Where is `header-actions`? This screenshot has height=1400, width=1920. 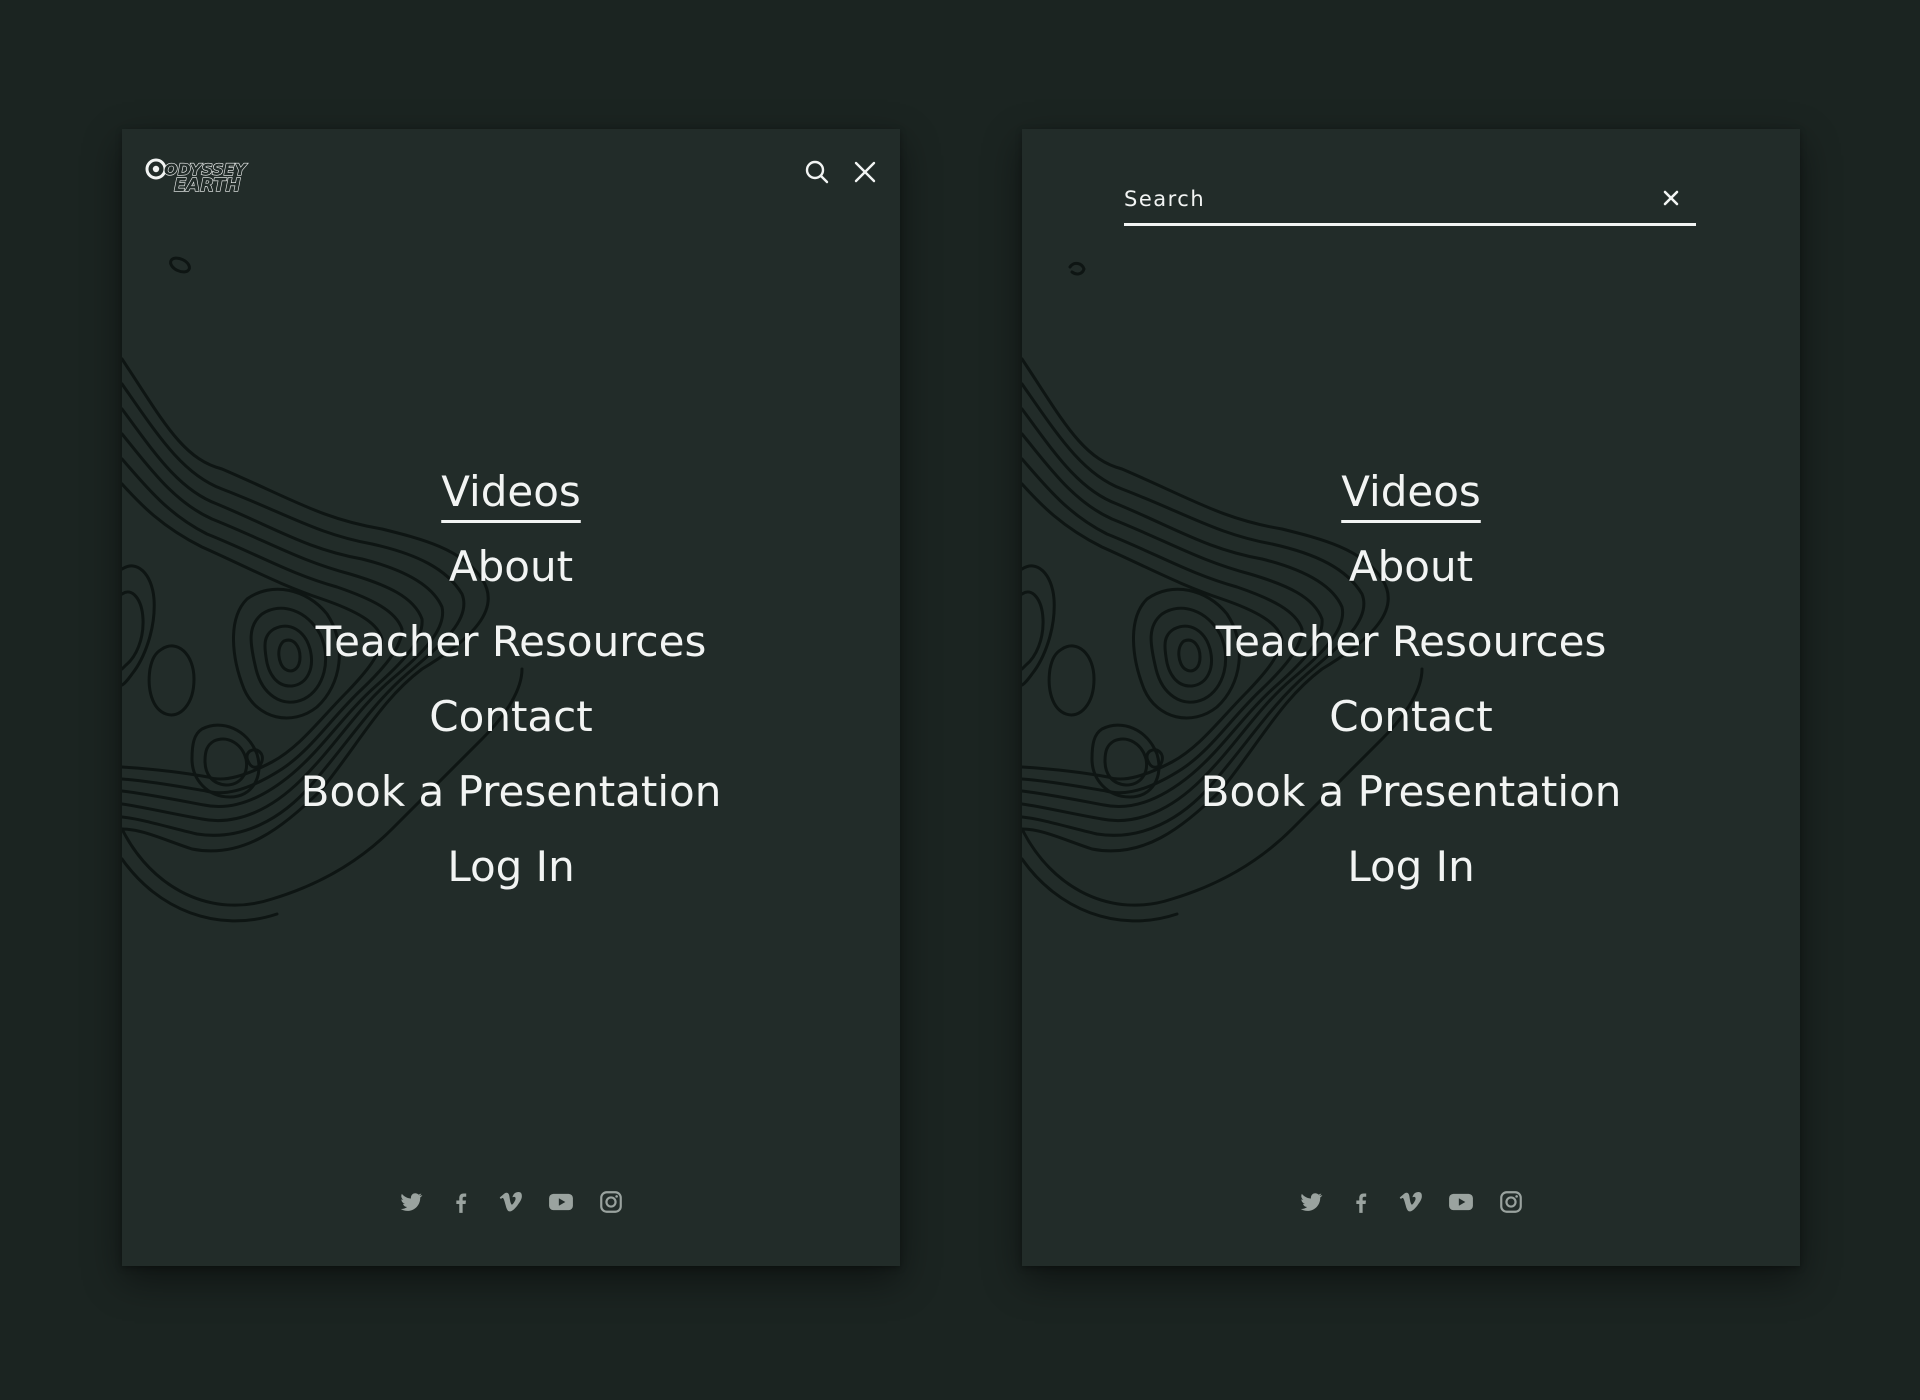 header-actions is located at coordinates (841, 172).